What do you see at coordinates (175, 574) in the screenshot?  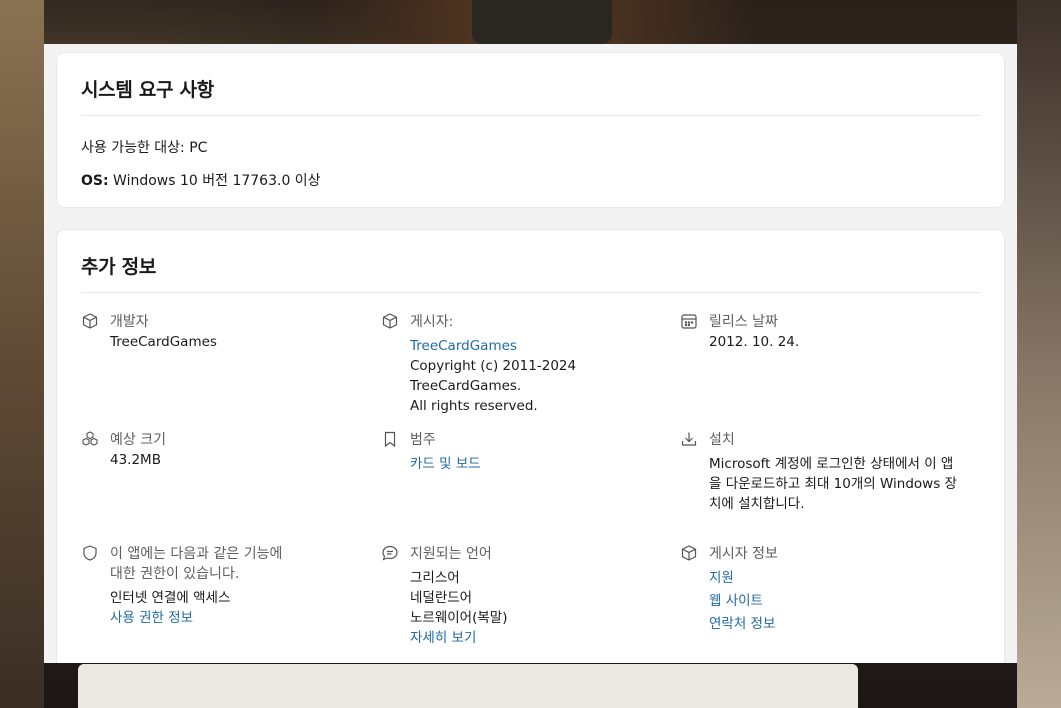 I see `permissions-label-2: 대한 권한이 있습니다.` at bounding box center [175, 574].